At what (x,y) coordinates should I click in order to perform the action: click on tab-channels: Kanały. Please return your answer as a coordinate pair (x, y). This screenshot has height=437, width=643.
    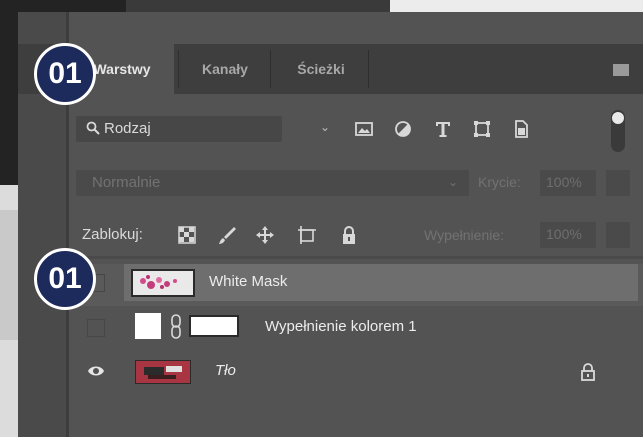
    Looking at the image, I should click on (225, 69).